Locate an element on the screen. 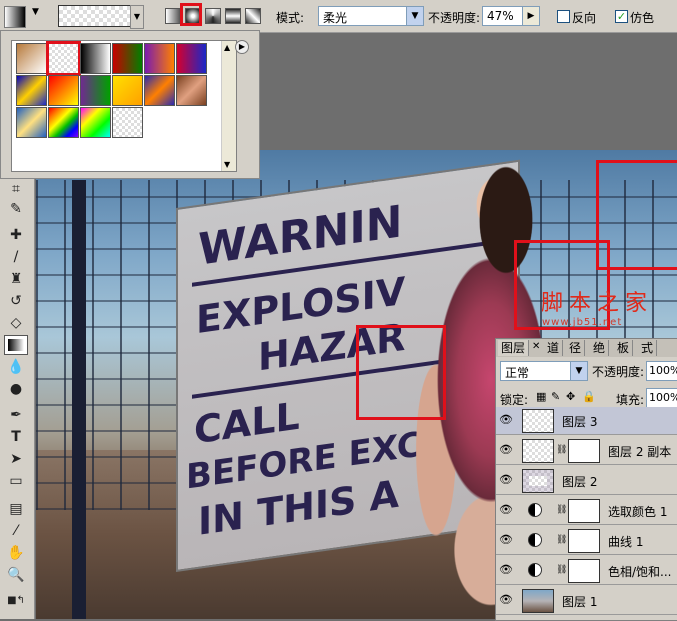 The height and width of the screenshot is (621, 677). brush-tool-icon: / is located at coordinates (16, 257).